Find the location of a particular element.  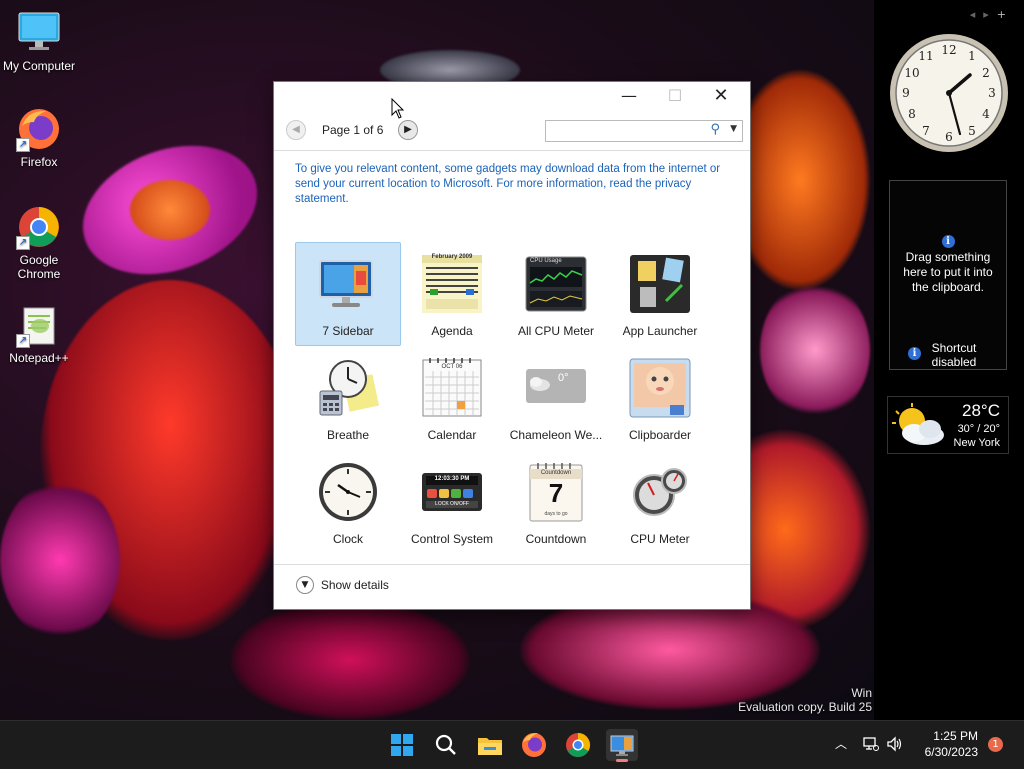

gadget-tile-countdown: Countdown 7 days to go Countdown is located at coordinates (556, 502).